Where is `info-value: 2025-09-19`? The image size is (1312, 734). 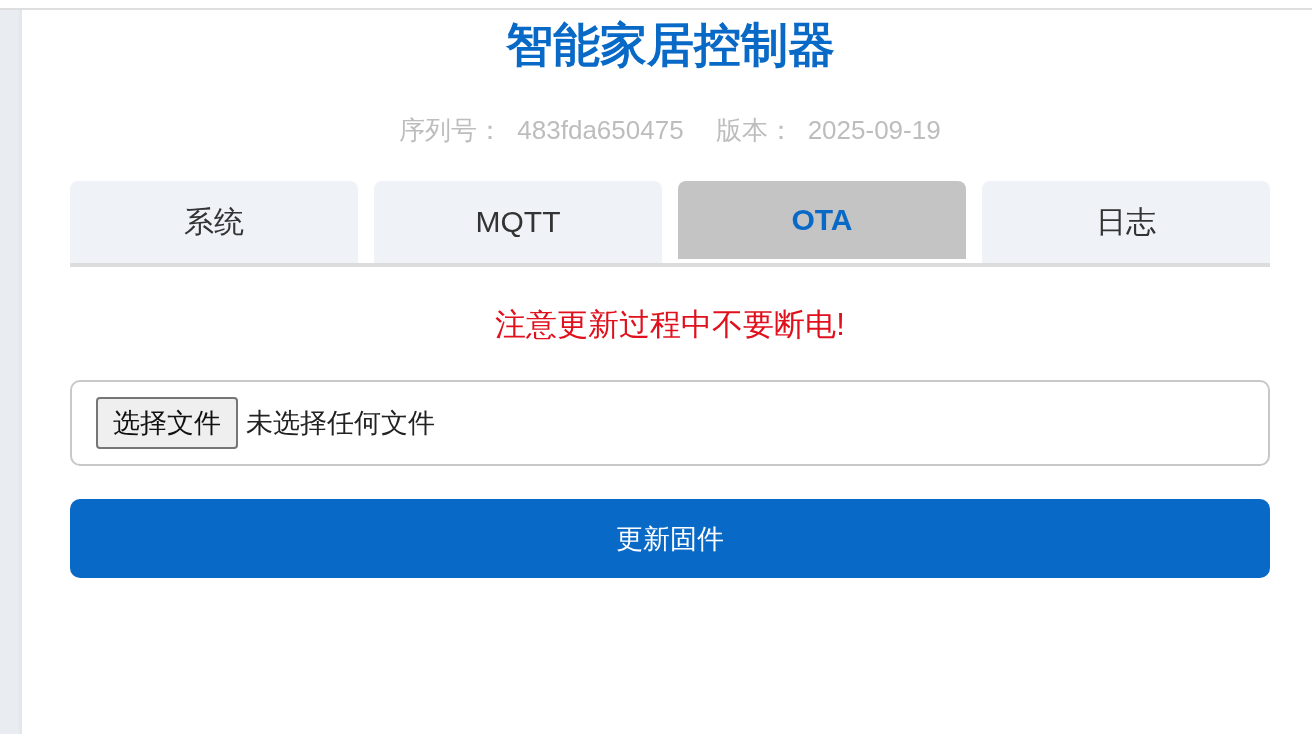 info-value: 2025-09-19 is located at coordinates (874, 130).